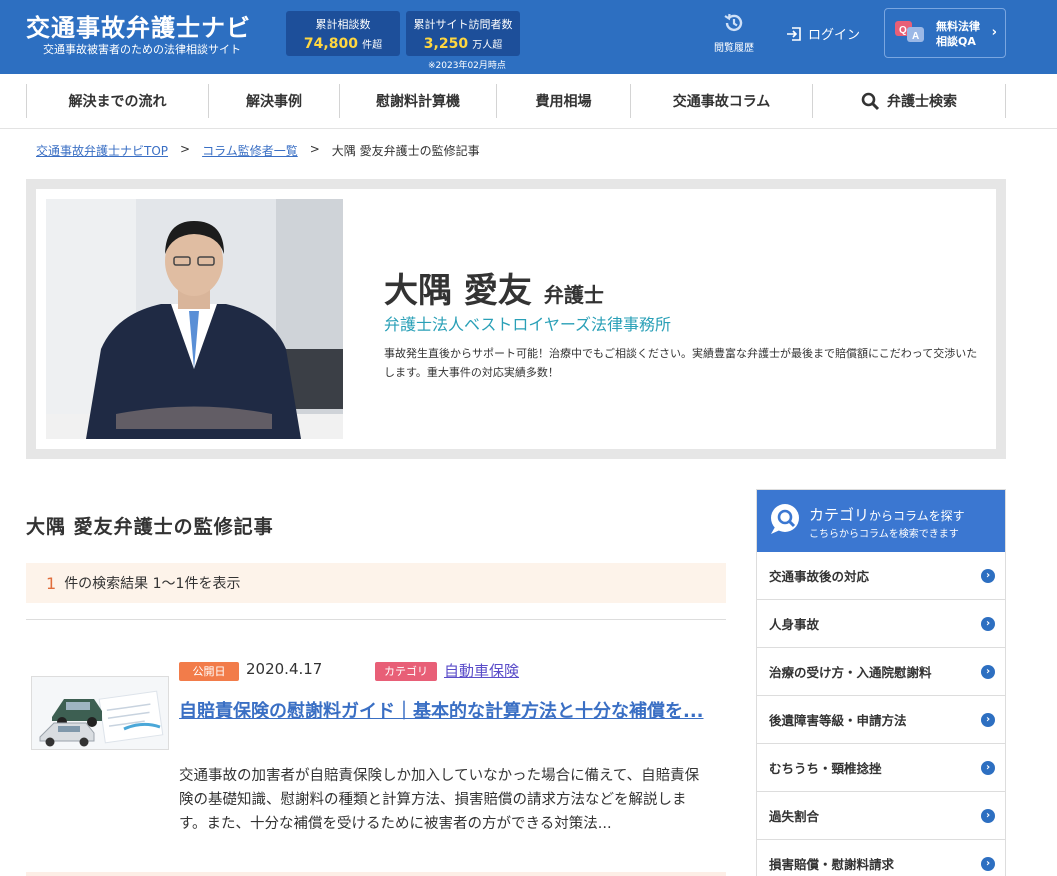 This screenshot has width=1057, height=876. I want to click on qa-icon-q: Q, so click(903, 30).